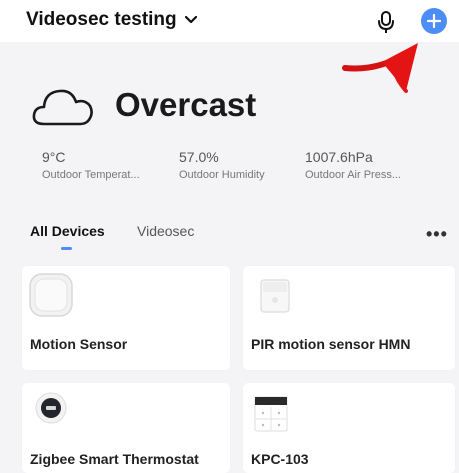 The image size is (459, 473). What do you see at coordinates (67, 231) in the screenshot?
I see `tab-all-devices: All Devices` at bounding box center [67, 231].